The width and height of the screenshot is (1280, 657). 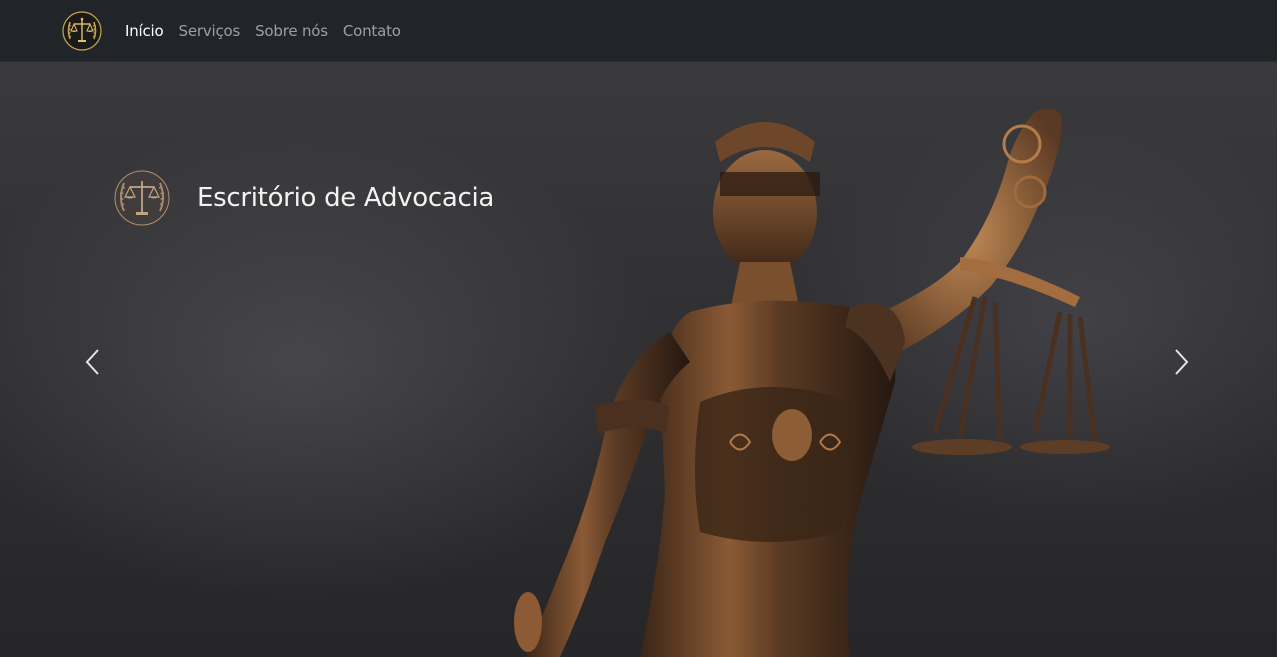 I want to click on nav-link-sobre-nos: Sobre nós, so click(x=291, y=31).